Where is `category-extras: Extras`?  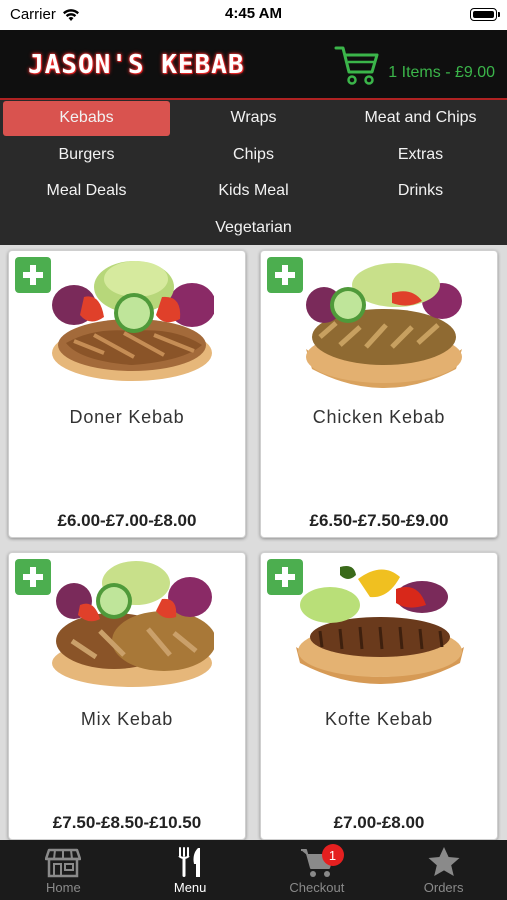 category-extras: Extras is located at coordinates (420, 155).